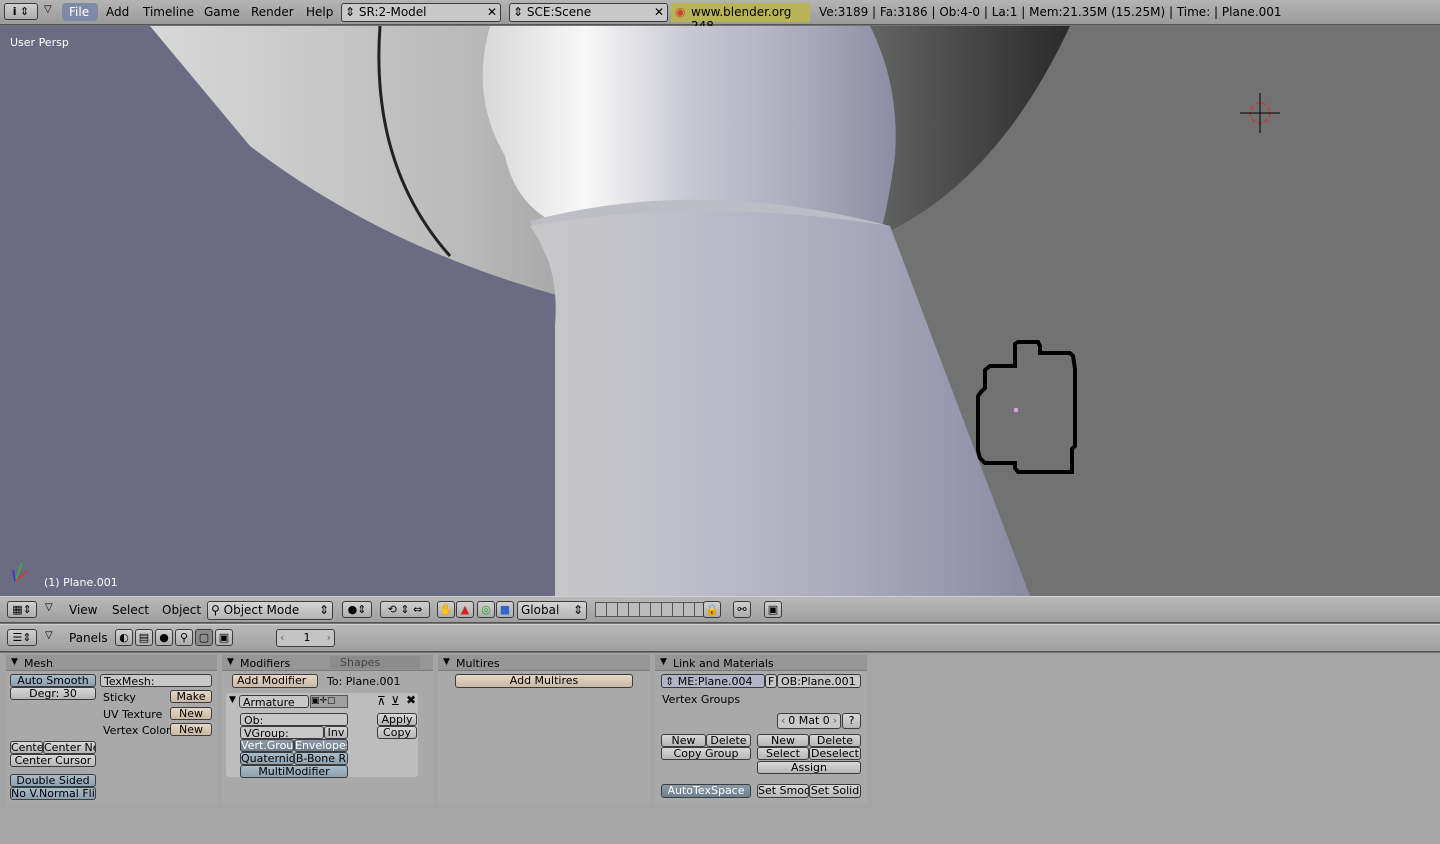  I want to click on auto-smooth-button: Auto Smooth, so click(53, 680).